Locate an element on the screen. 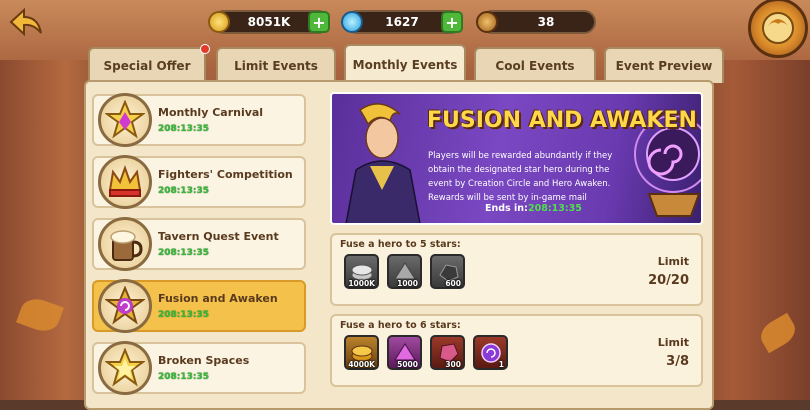  back-button is located at coordinates (26, 22).